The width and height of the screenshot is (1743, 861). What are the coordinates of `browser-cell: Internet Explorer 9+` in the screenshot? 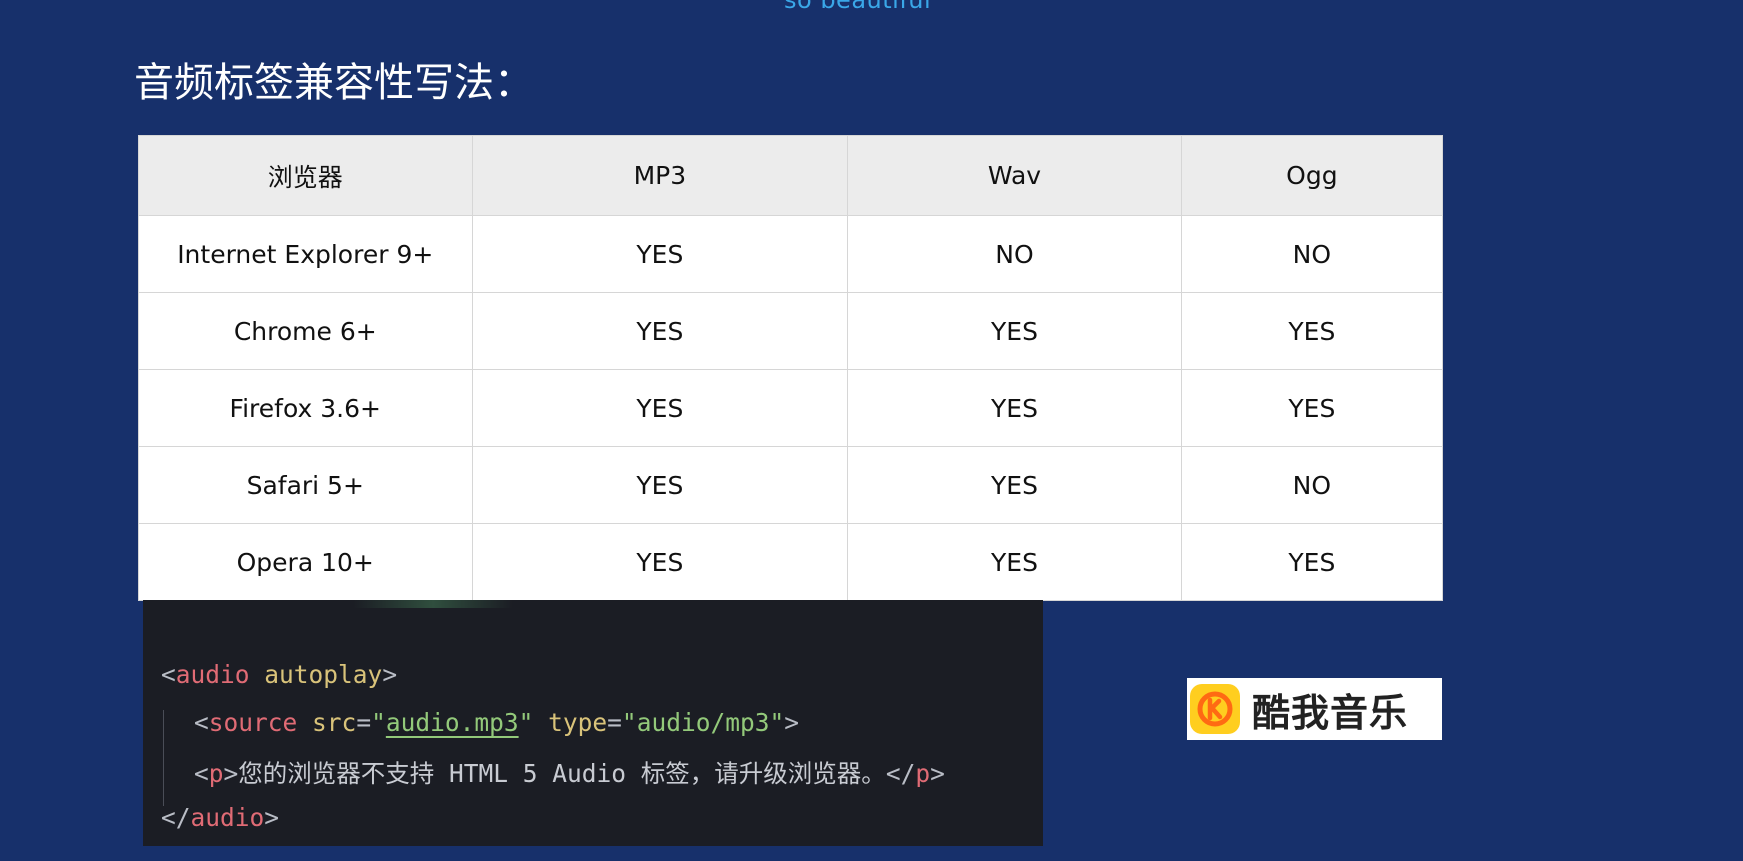 It's located at (305, 254).